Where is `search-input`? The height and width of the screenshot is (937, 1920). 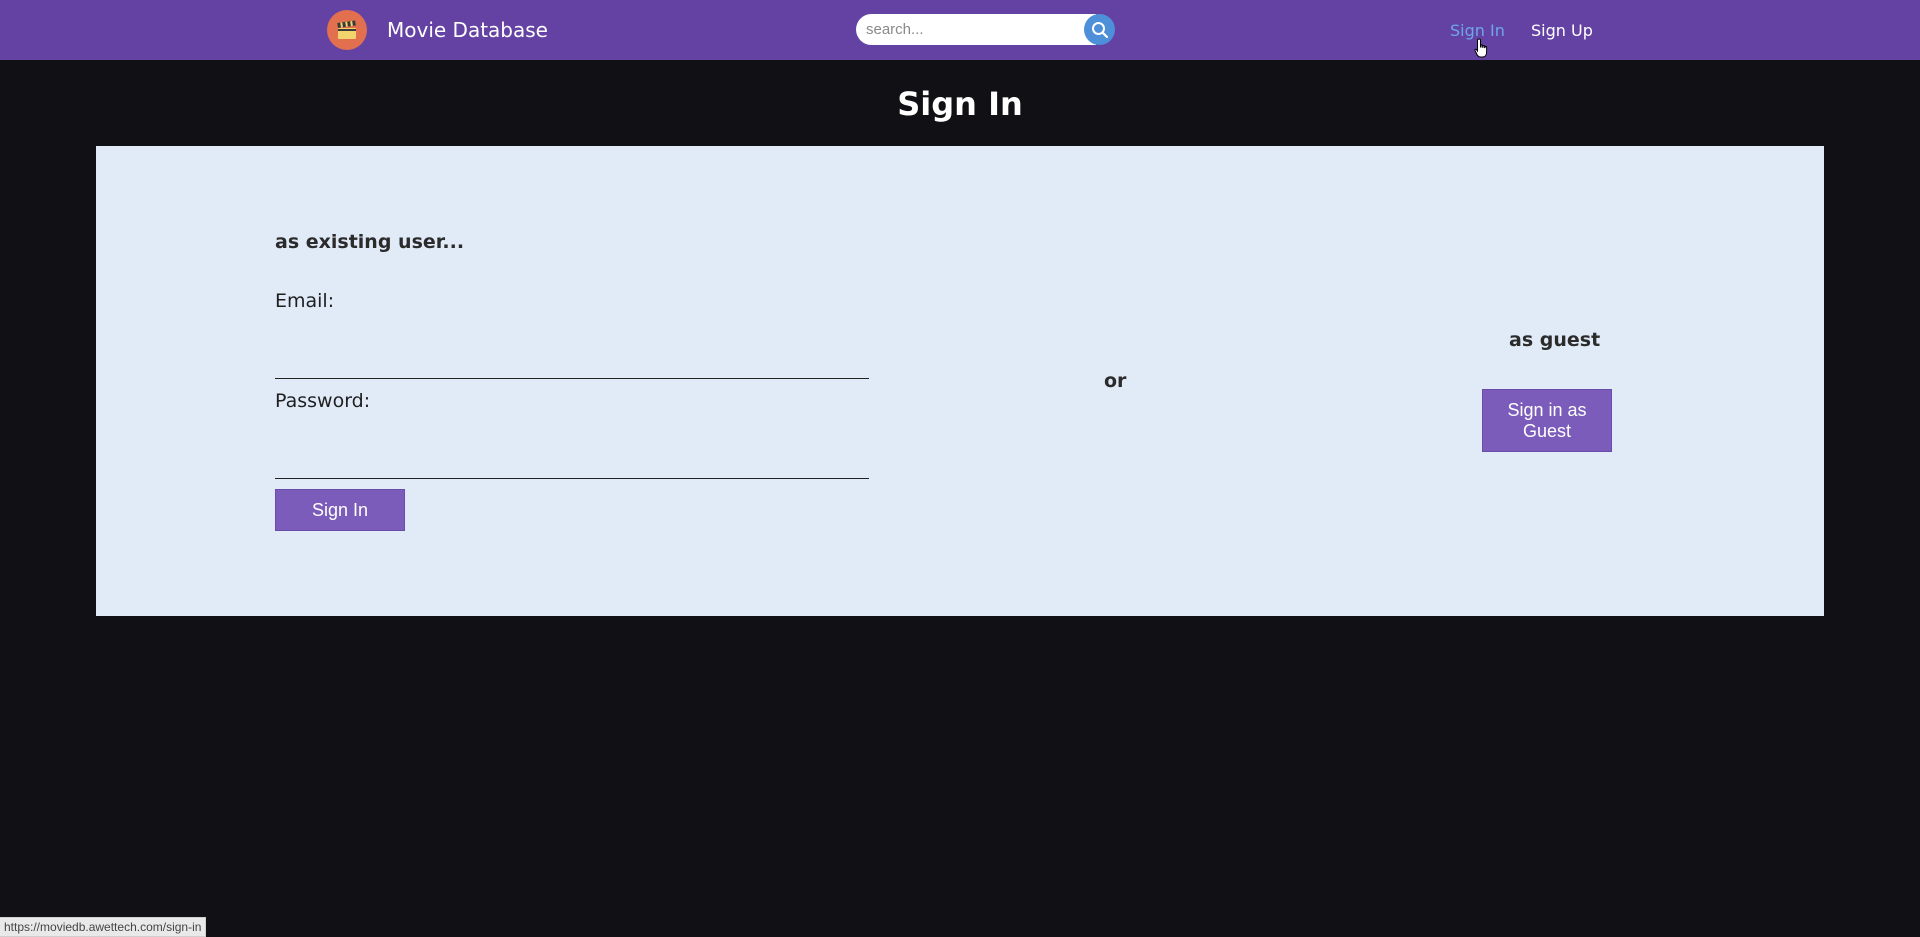 search-input is located at coordinates (976, 29).